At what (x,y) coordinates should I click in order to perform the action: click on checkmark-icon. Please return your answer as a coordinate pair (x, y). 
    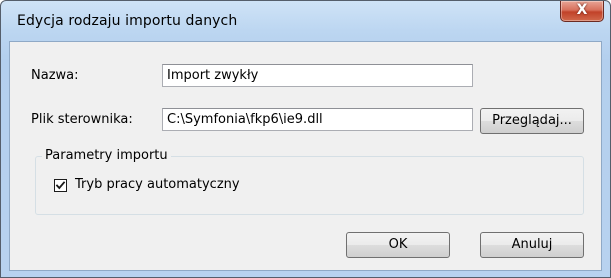
    Looking at the image, I should click on (60, 185).